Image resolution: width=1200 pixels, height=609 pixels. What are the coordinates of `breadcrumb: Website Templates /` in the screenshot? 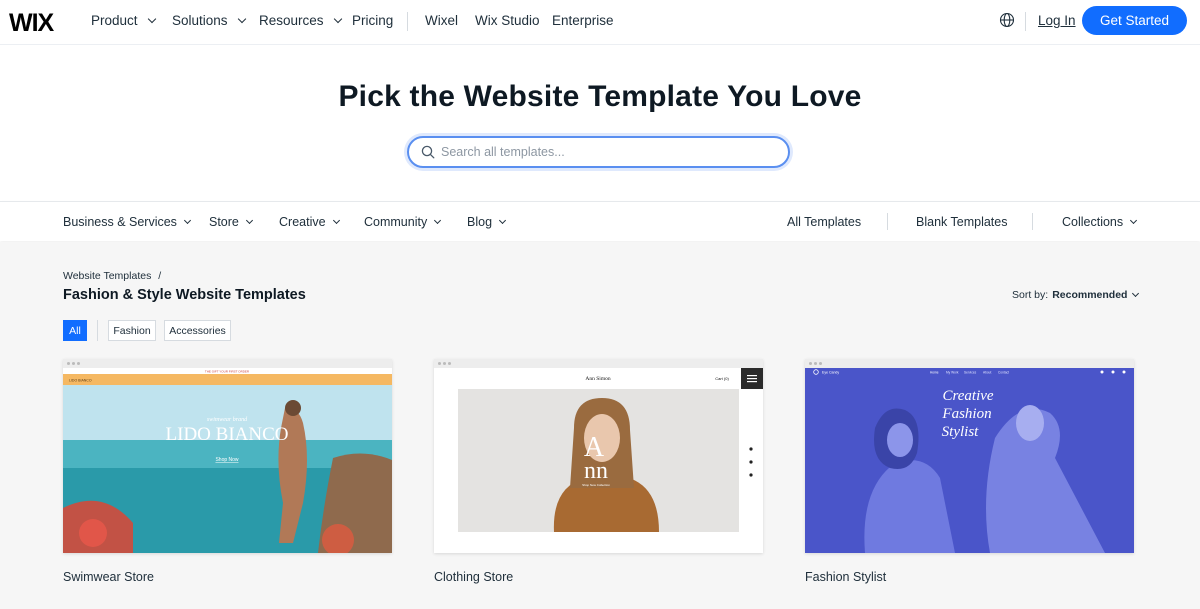 It's located at (112, 276).